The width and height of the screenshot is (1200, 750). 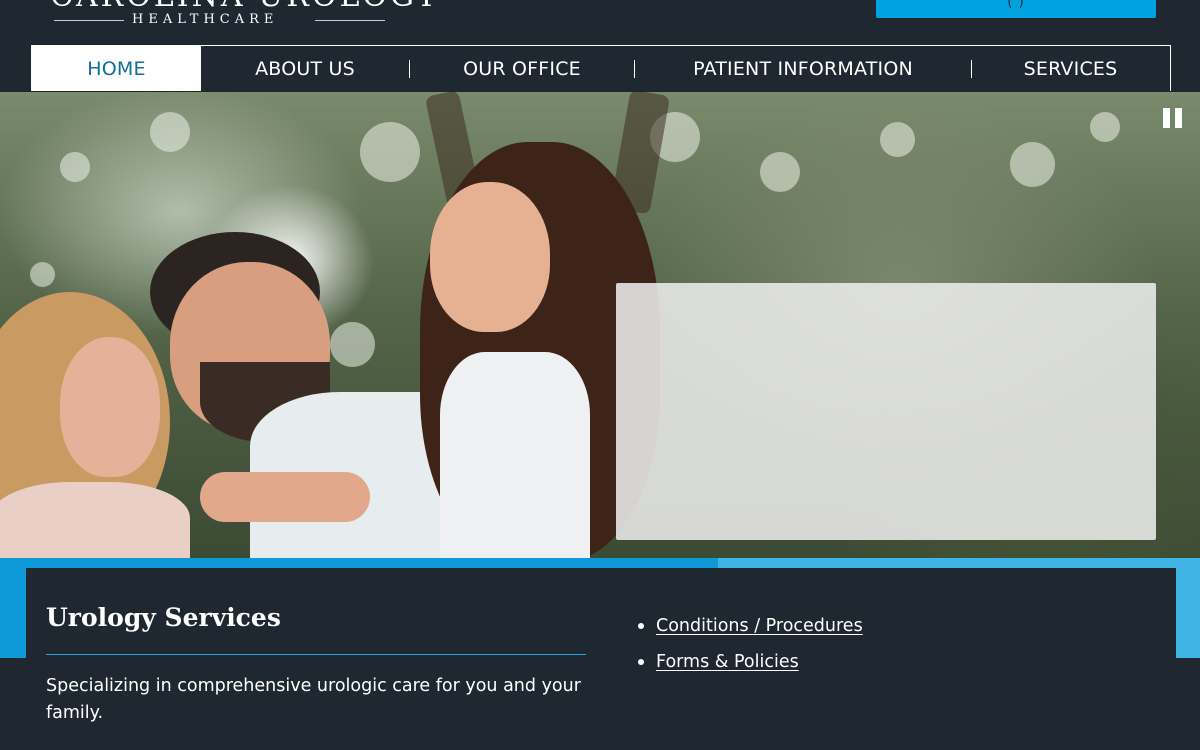 I want to click on phone-button-label: ( ), so click(x=1016, y=5).